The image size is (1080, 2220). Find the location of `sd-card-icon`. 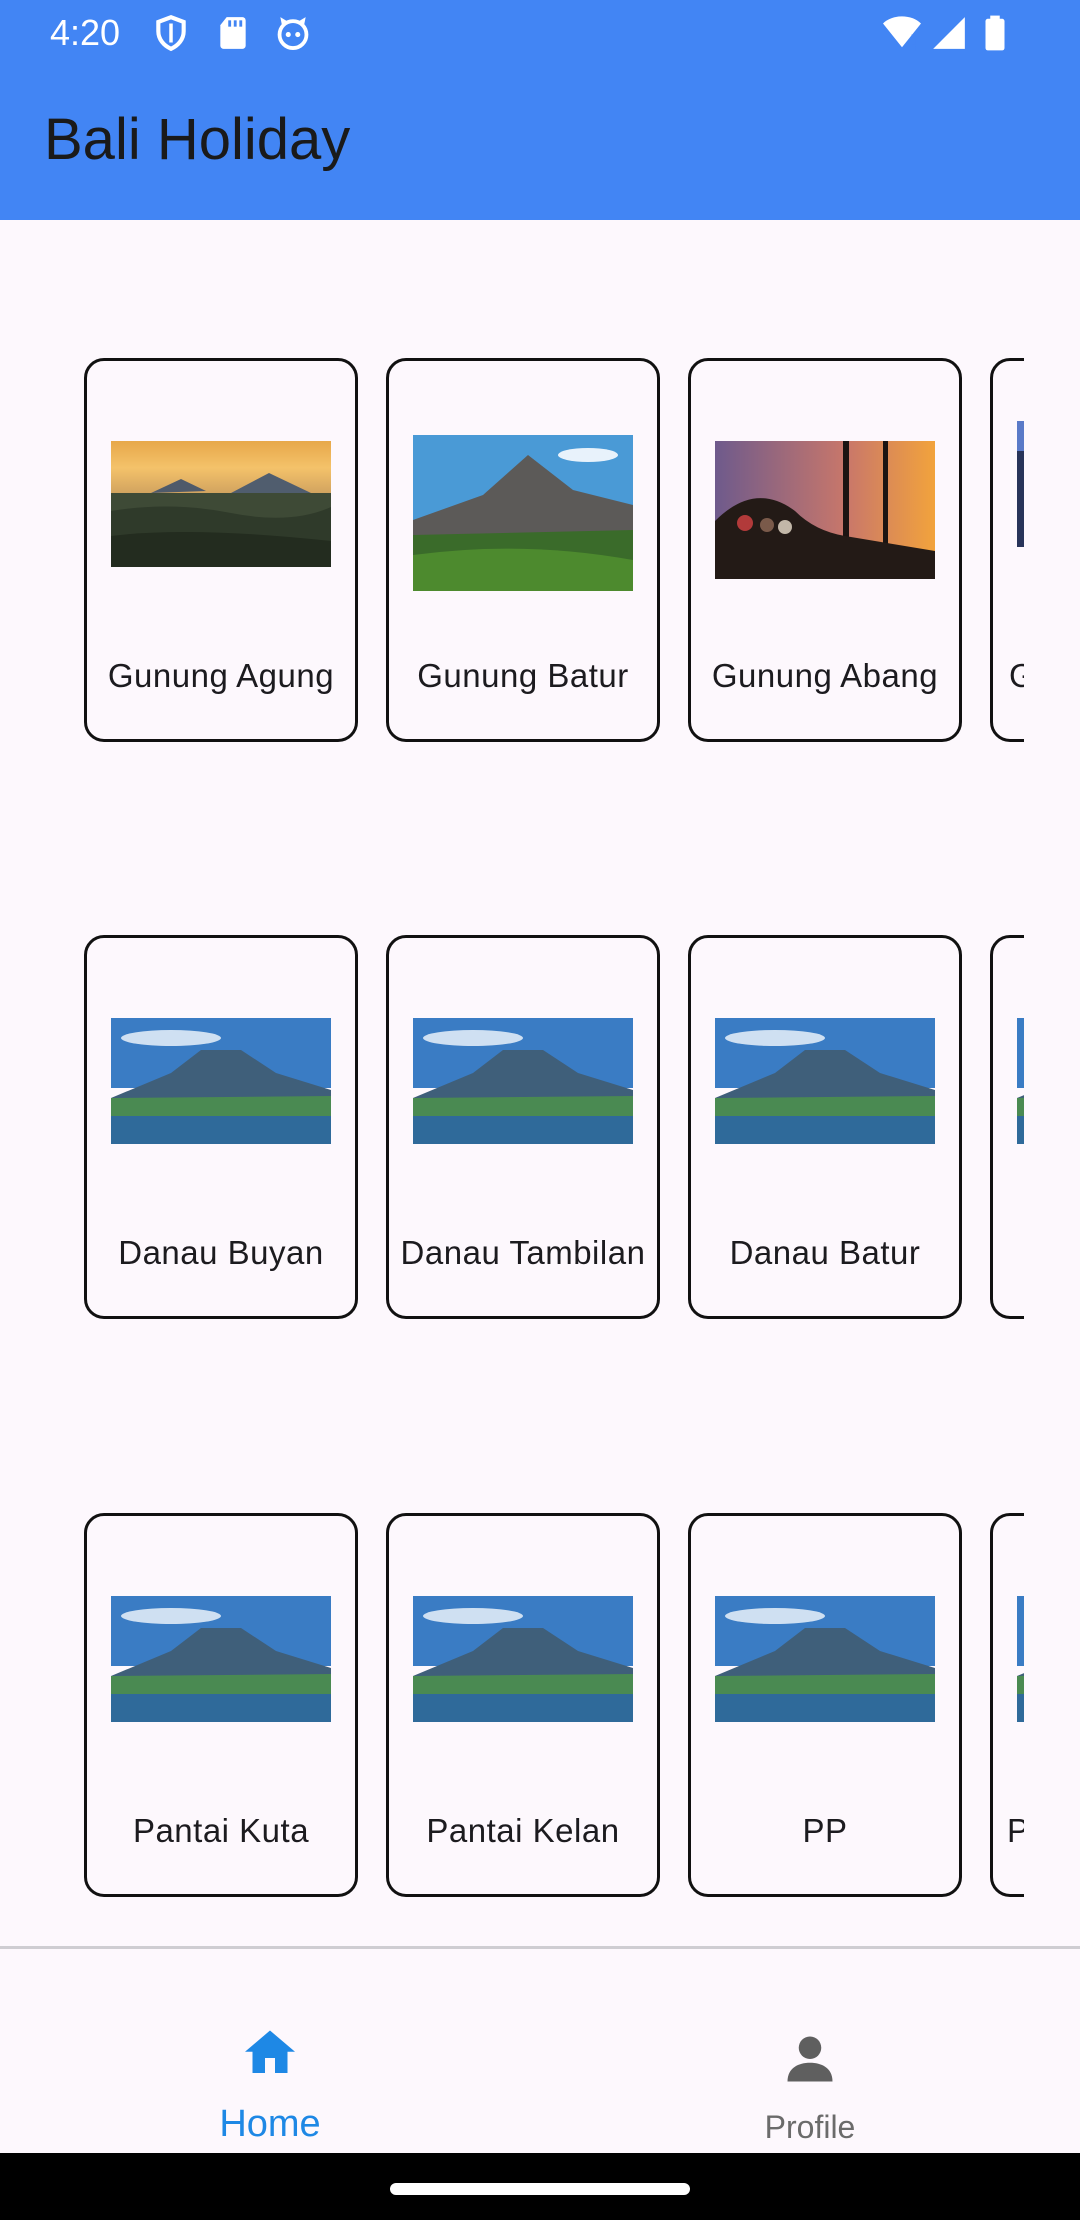

sd-card-icon is located at coordinates (233, 33).